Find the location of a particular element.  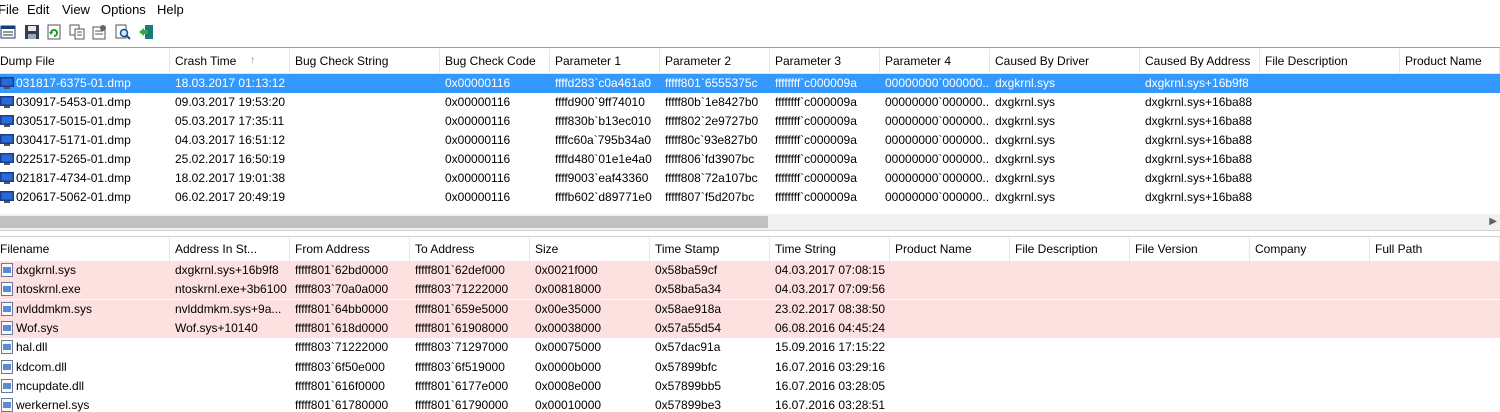

scroll-right-arrow-icon: ▶ is located at coordinates (1493, 221).